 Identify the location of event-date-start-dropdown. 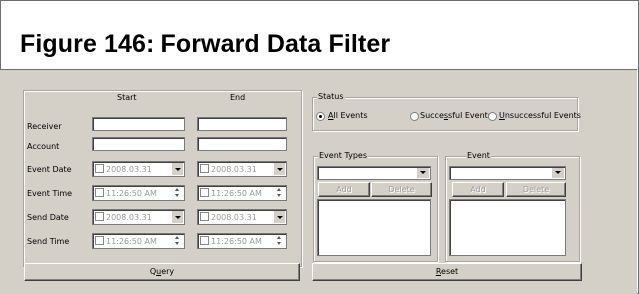
(177, 169).